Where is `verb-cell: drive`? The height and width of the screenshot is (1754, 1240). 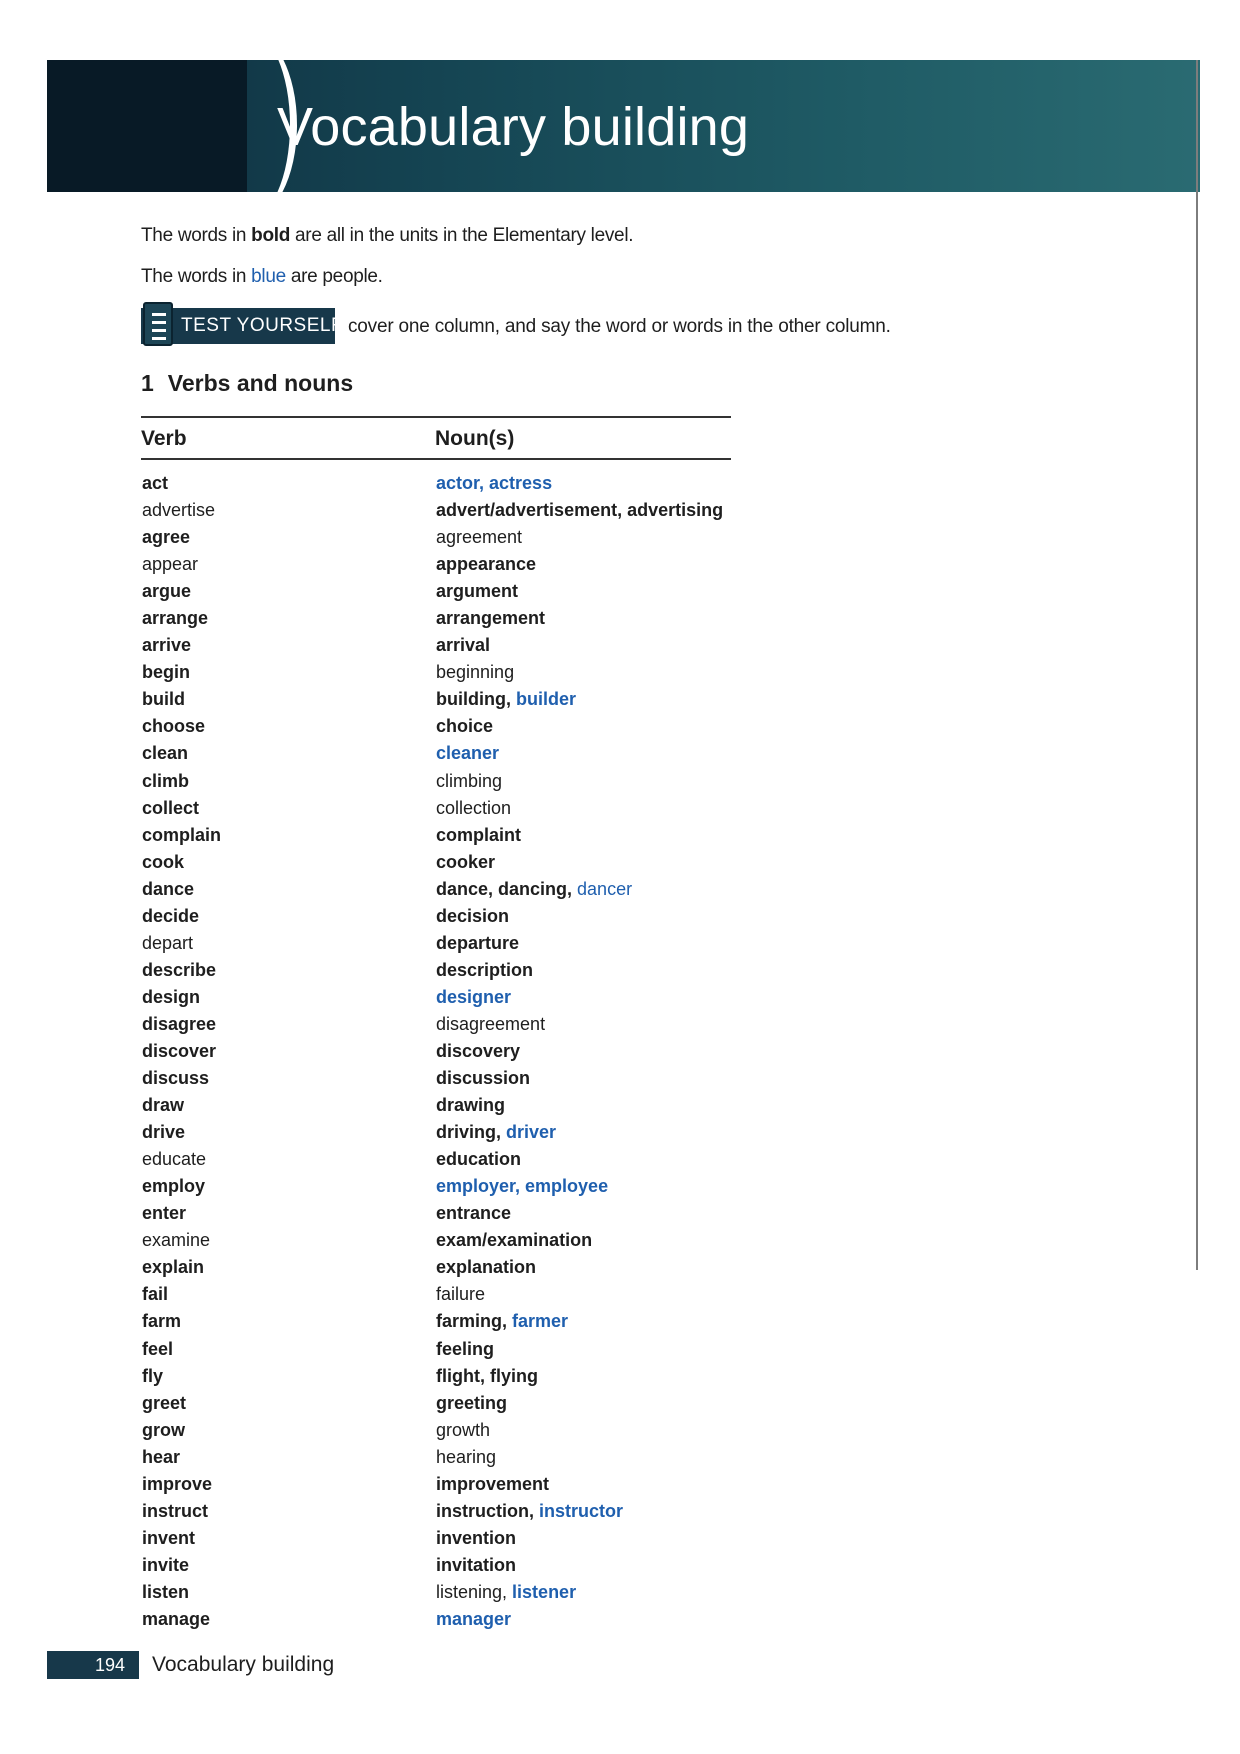 verb-cell: drive is located at coordinates (164, 1132).